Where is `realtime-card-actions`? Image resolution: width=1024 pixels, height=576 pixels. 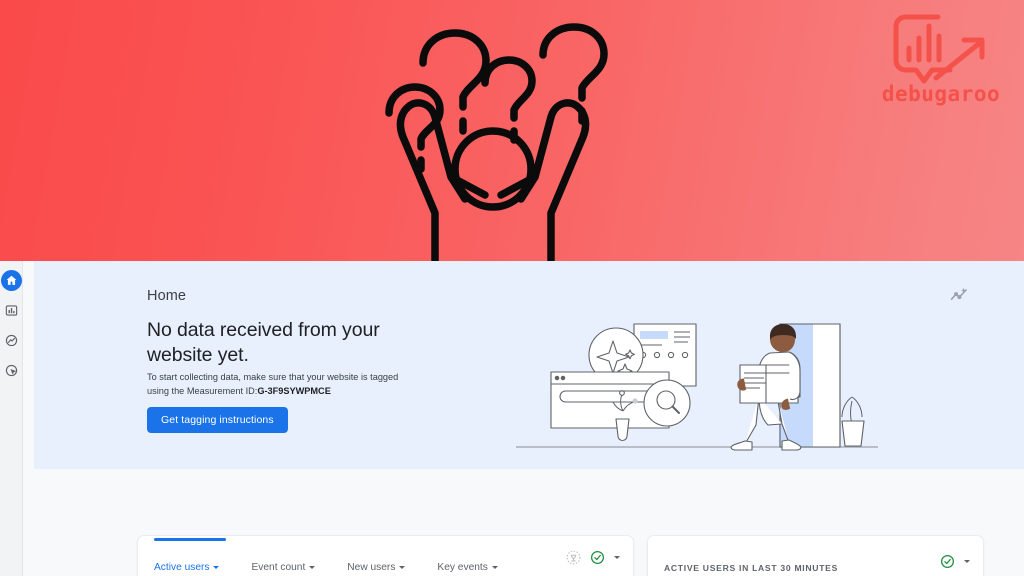
realtime-card-actions is located at coordinates (955, 561).